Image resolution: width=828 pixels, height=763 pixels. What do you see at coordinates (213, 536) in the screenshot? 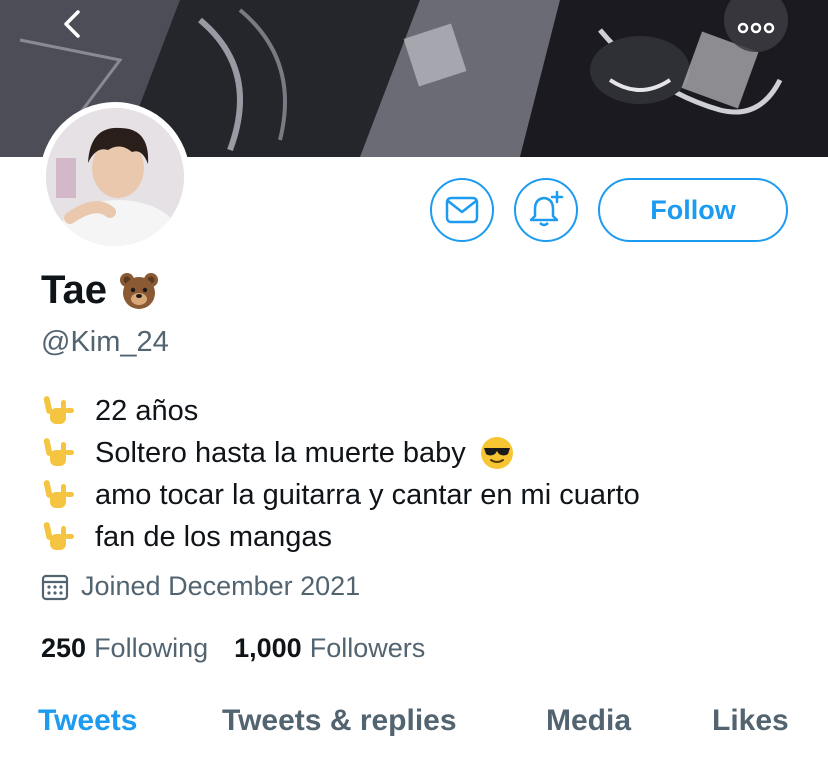
I see `bio-text: fan de los mangas` at bounding box center [213, 536].